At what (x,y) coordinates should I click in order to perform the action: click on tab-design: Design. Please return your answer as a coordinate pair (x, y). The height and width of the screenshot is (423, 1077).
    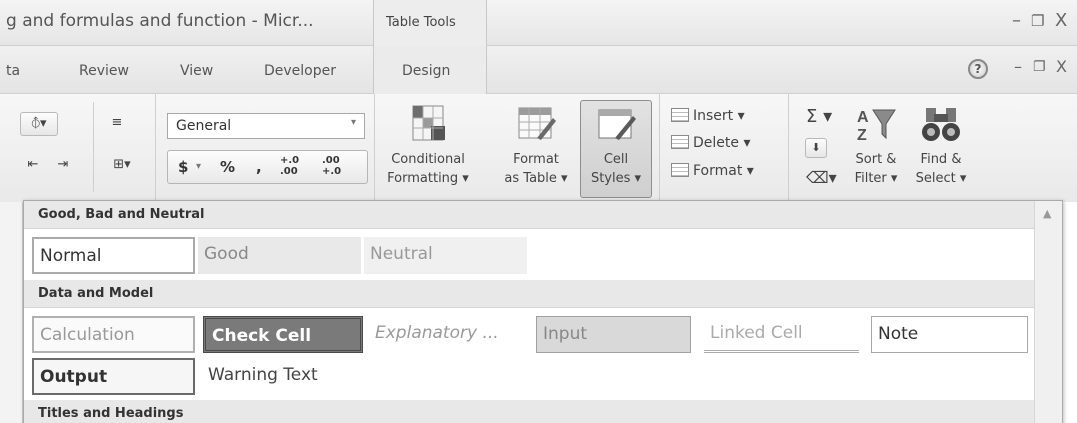
    Looking at the image, I should click on (426, 71).